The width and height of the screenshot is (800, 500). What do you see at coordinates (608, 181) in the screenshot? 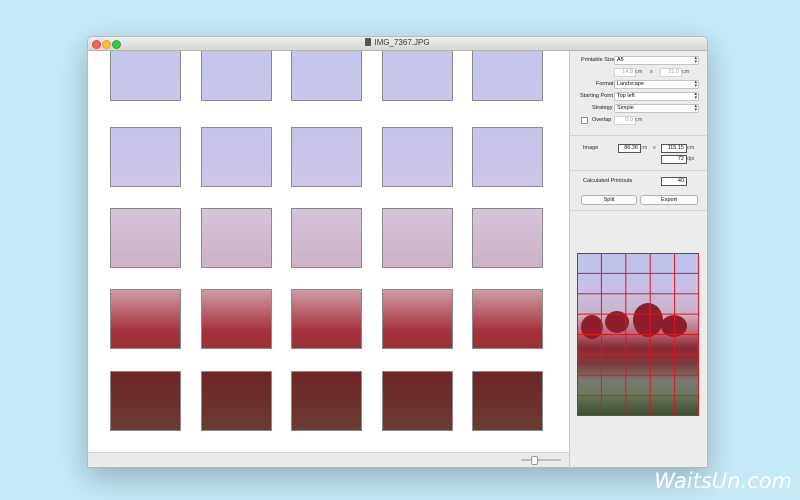
I see `calculated-printouts-label: Calculated Printouts` at bounding box center [608, 181].